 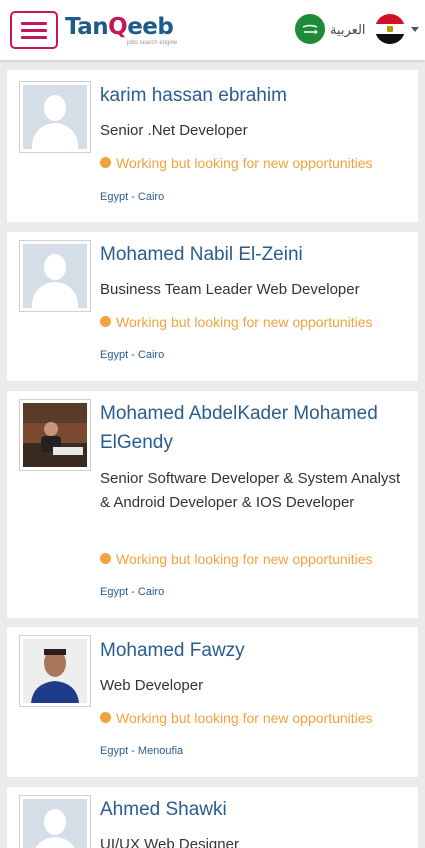 What do you see at coordinates (142, 751) in the screenshot?
I see `profile-location: Egypt - Menoufia` at bounding box center [142, 751].